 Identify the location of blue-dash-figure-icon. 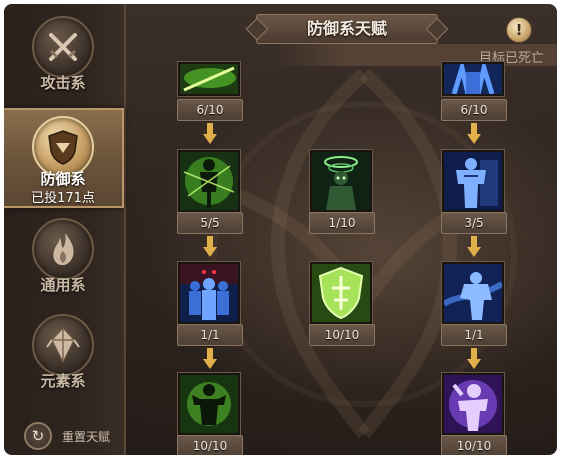
(473, 293).